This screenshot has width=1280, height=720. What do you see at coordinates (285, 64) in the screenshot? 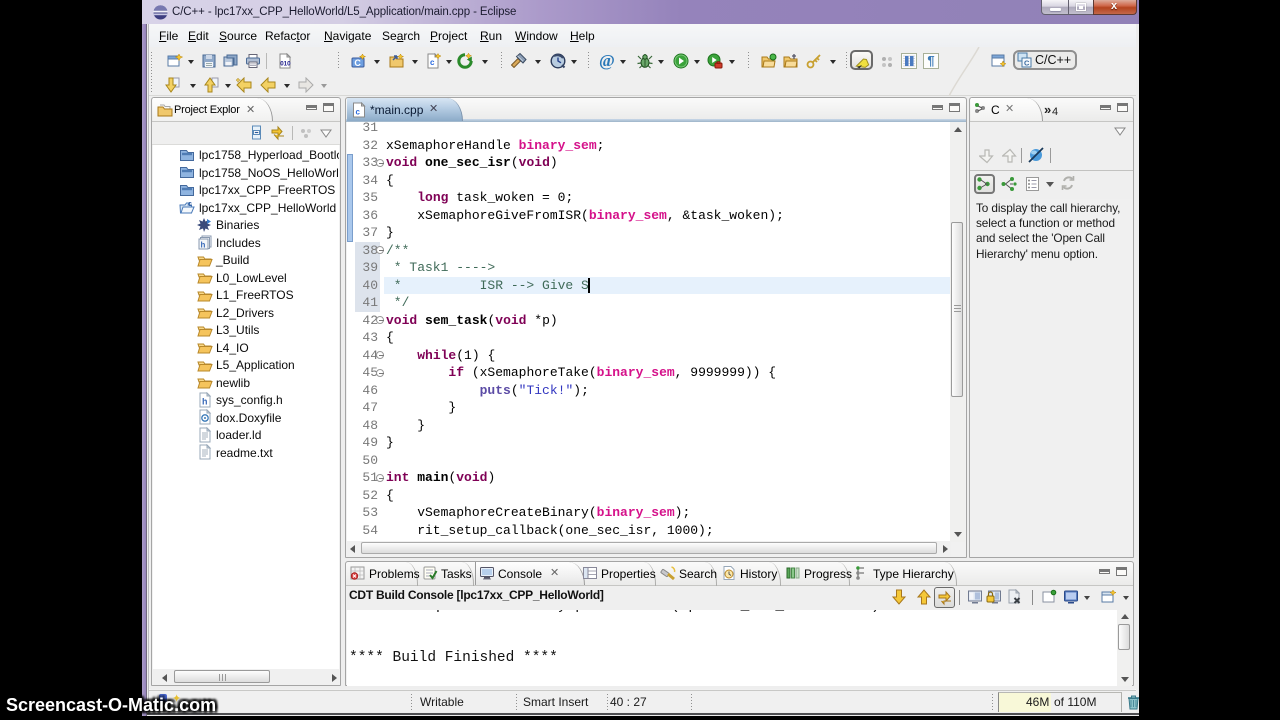
I see `svg-text: 010` at bounding box center [285, 64].